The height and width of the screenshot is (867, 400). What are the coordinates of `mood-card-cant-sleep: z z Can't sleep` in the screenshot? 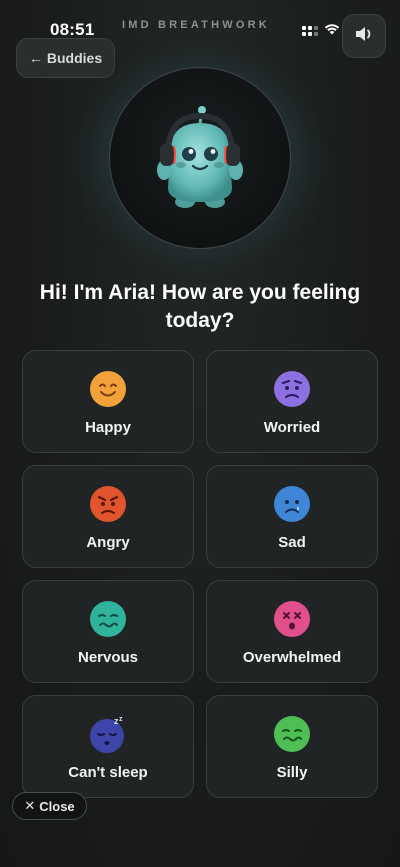 It's located at (108, 746).